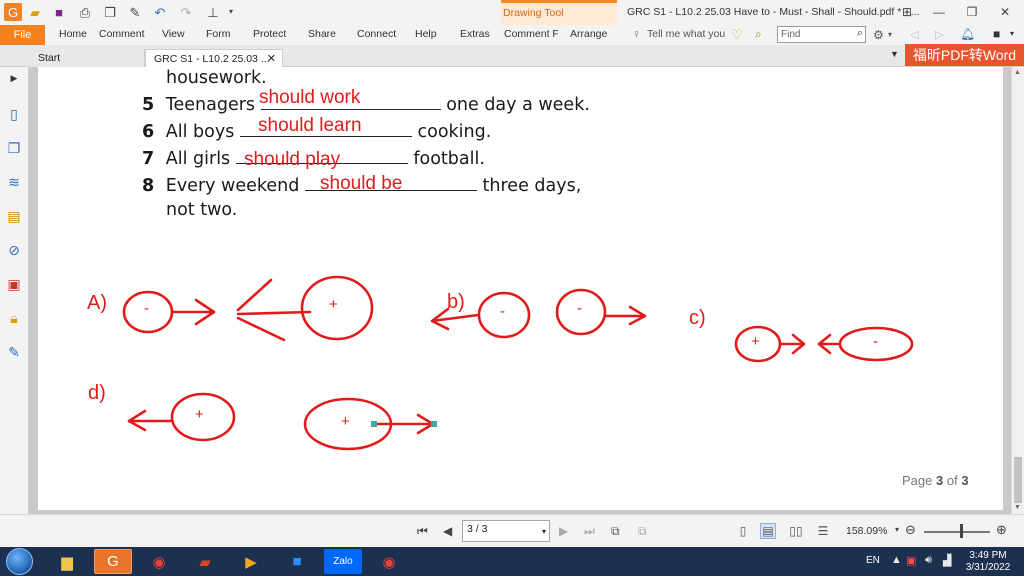  Describe the element at coordinates (1017, 72) in the screenshot. I see `scroll-up-icon: ▲` at that location.